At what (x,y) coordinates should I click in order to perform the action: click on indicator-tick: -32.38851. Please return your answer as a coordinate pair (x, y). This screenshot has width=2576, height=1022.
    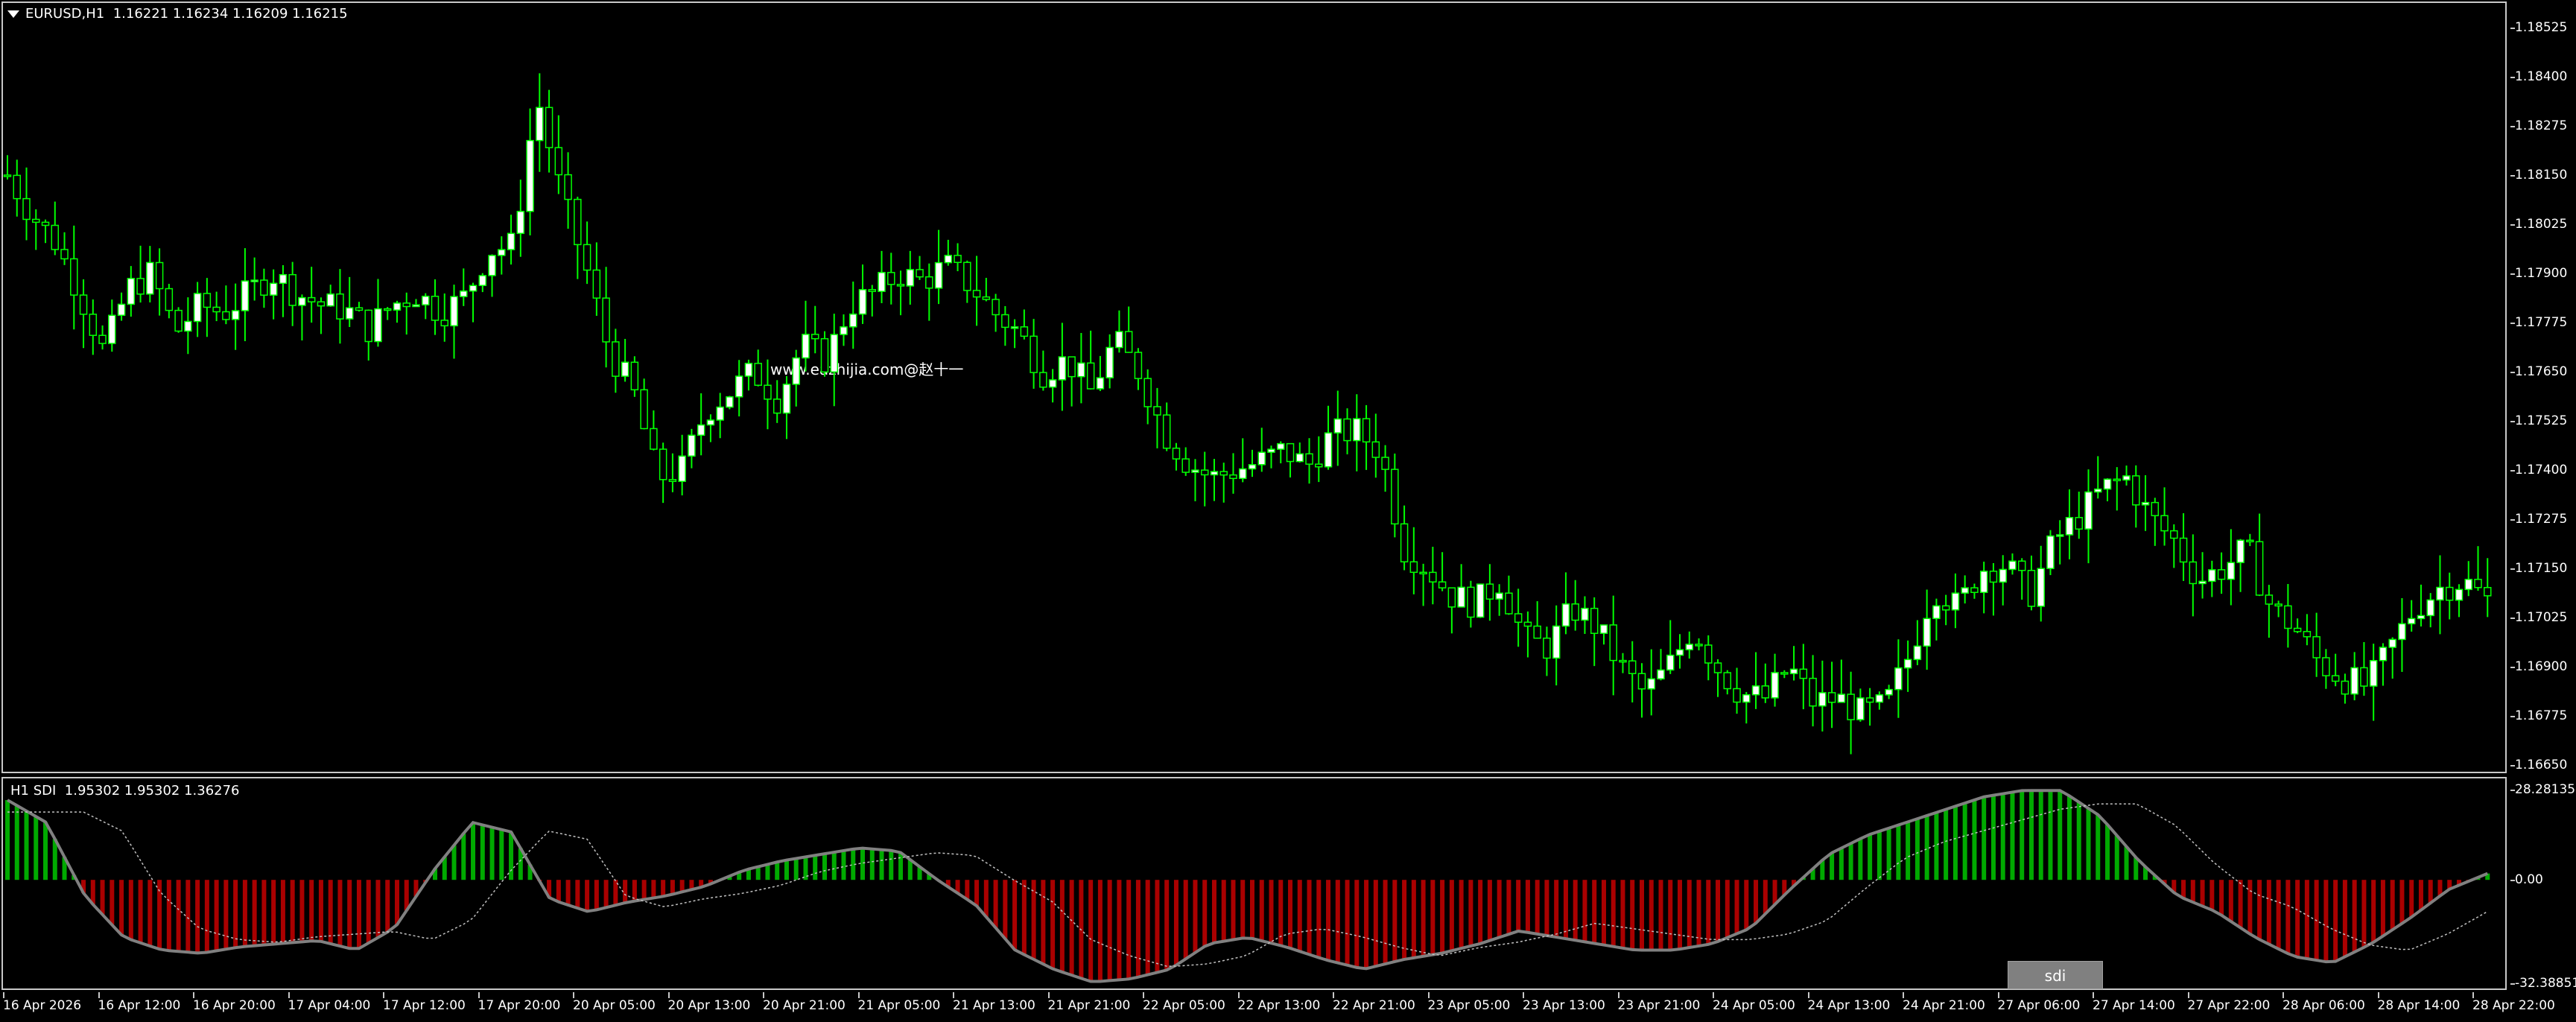
    Looking at the image, I should click on (2543, 983).